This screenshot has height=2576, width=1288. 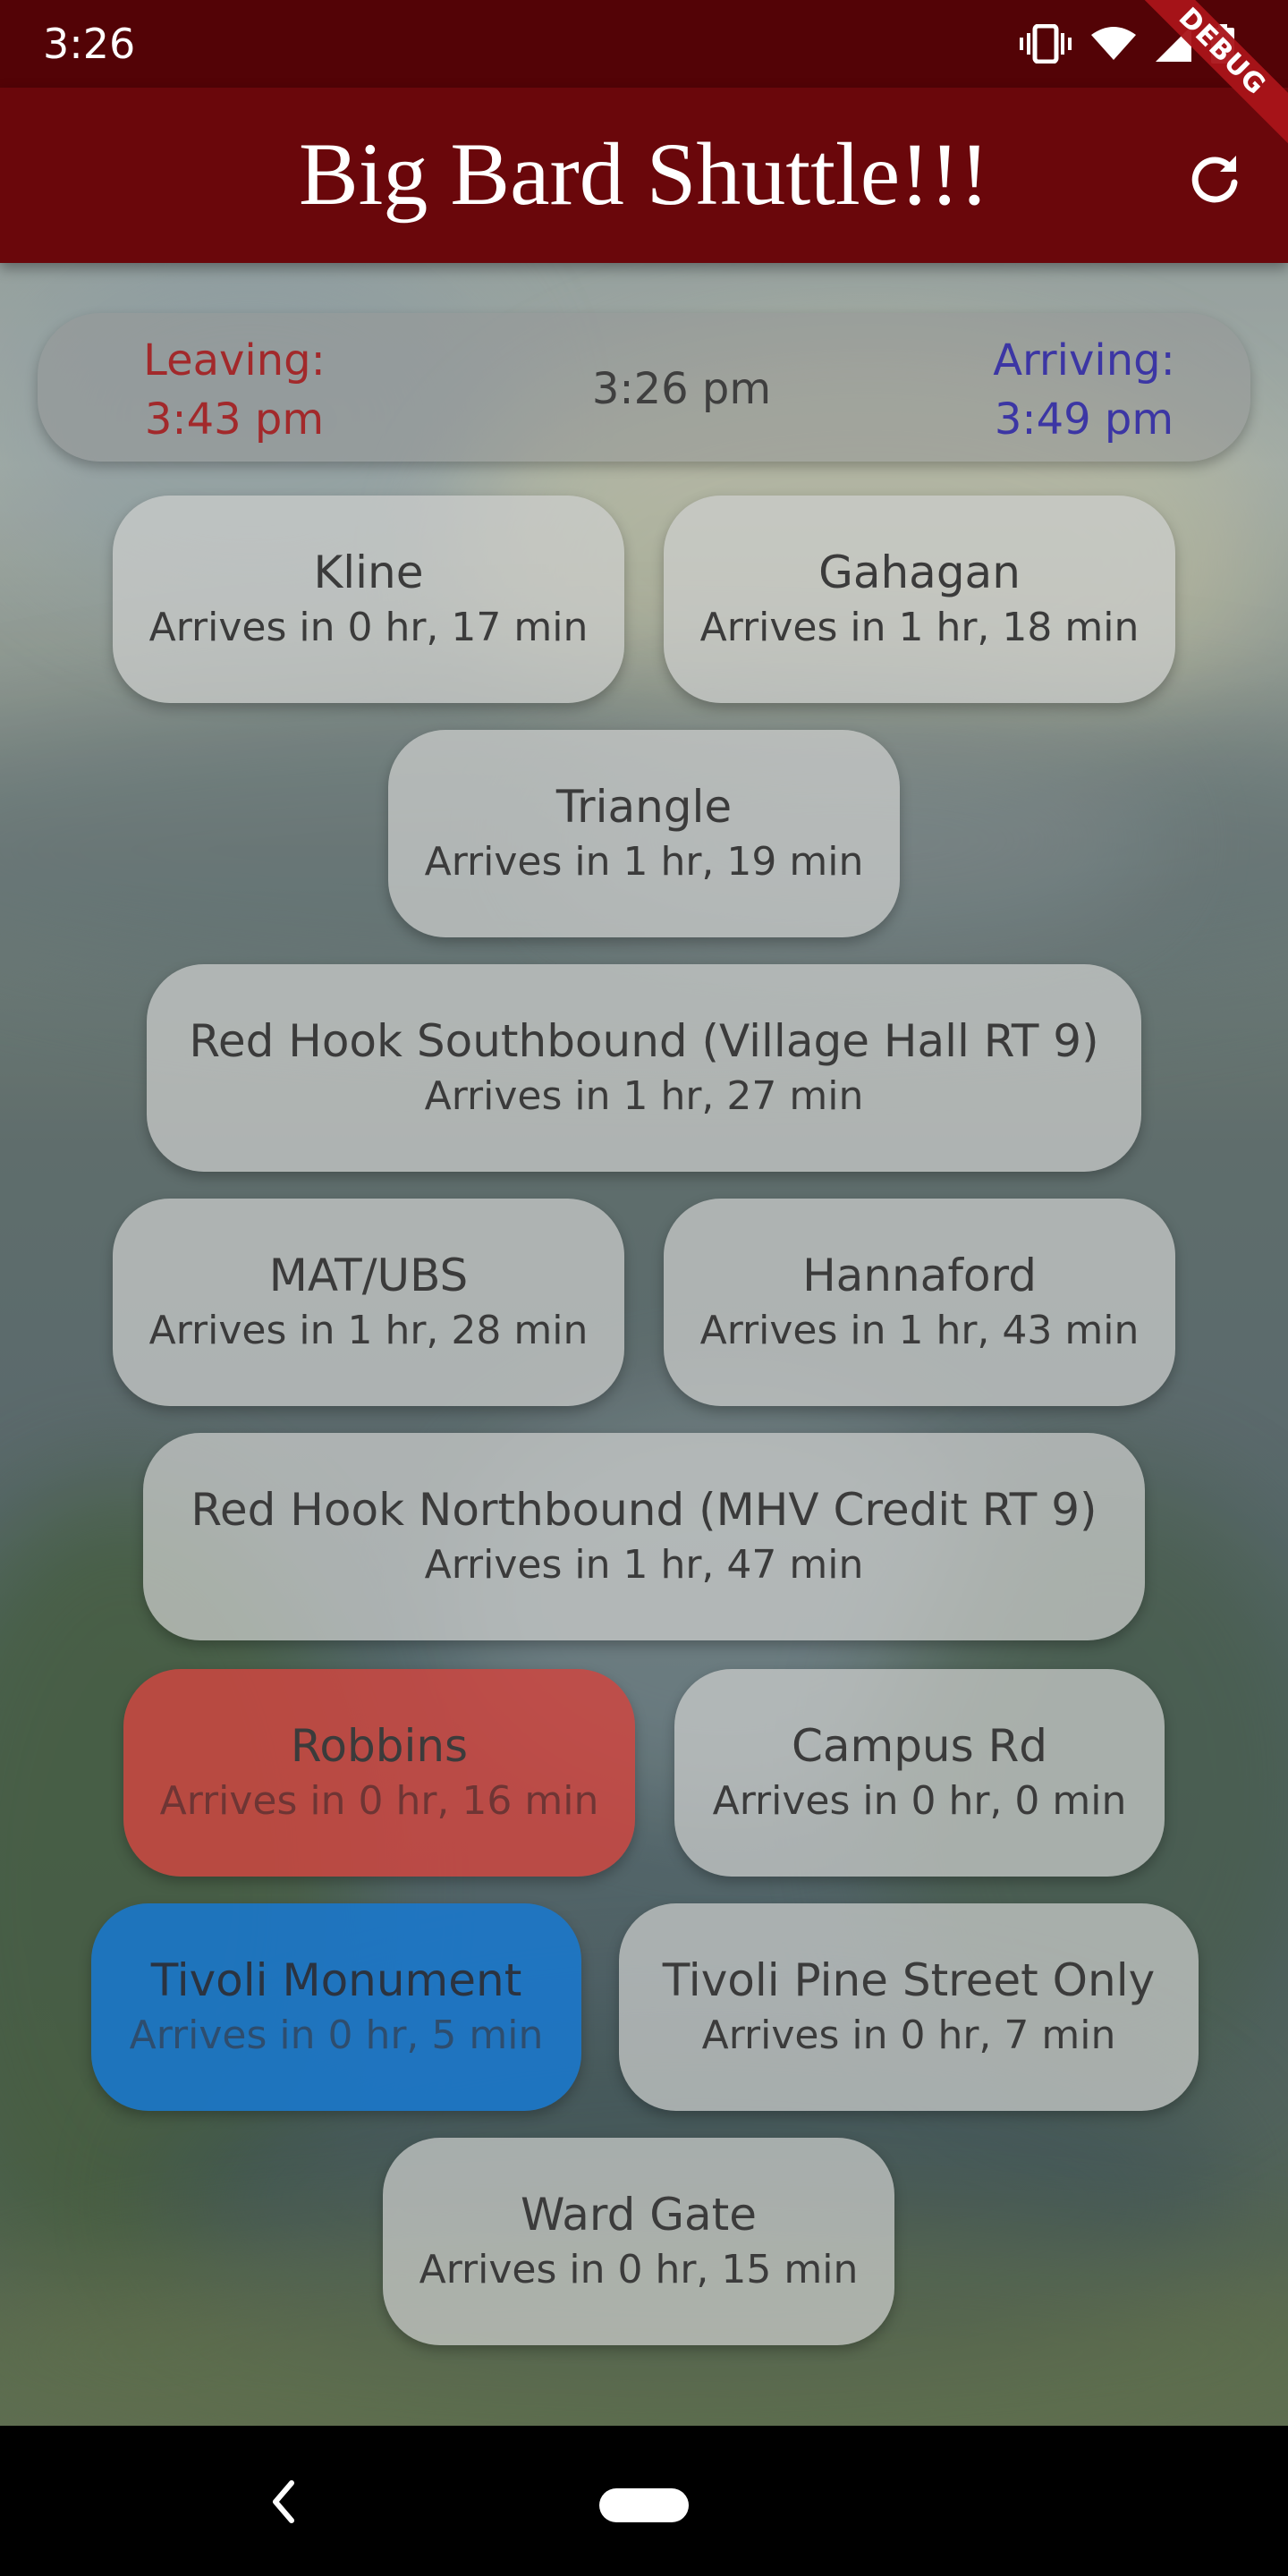 What do you see at coordinates (638, 2241) in the screenshot?
I see `stop-card-ward-gate: Ward Gate Arrives in 0 hr, 15 min` at bounding box center [638, 2241].